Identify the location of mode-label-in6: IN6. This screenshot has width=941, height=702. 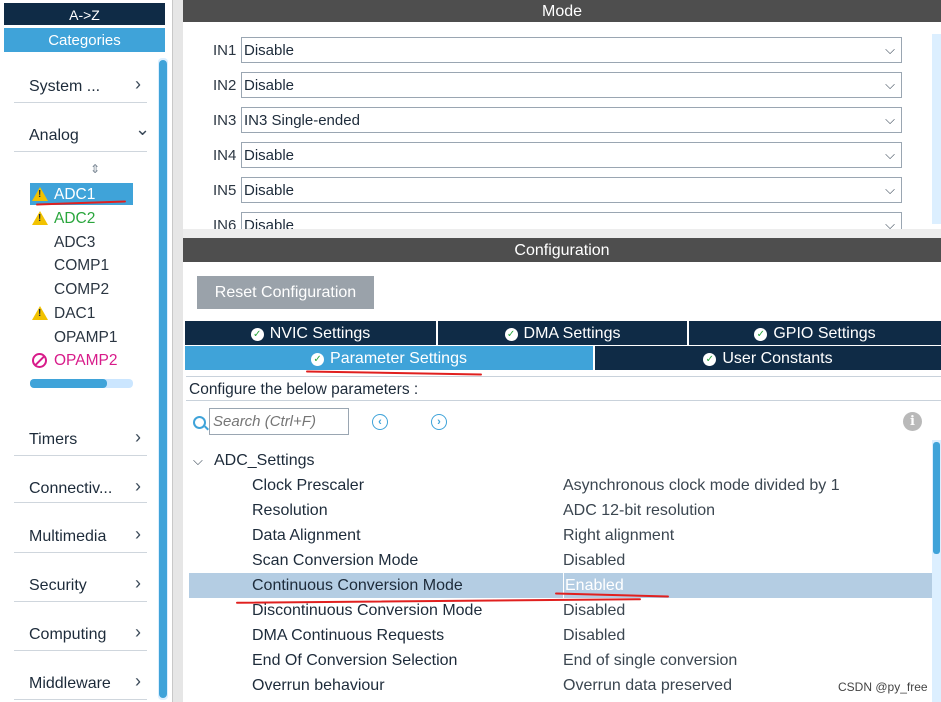
(225, 223).